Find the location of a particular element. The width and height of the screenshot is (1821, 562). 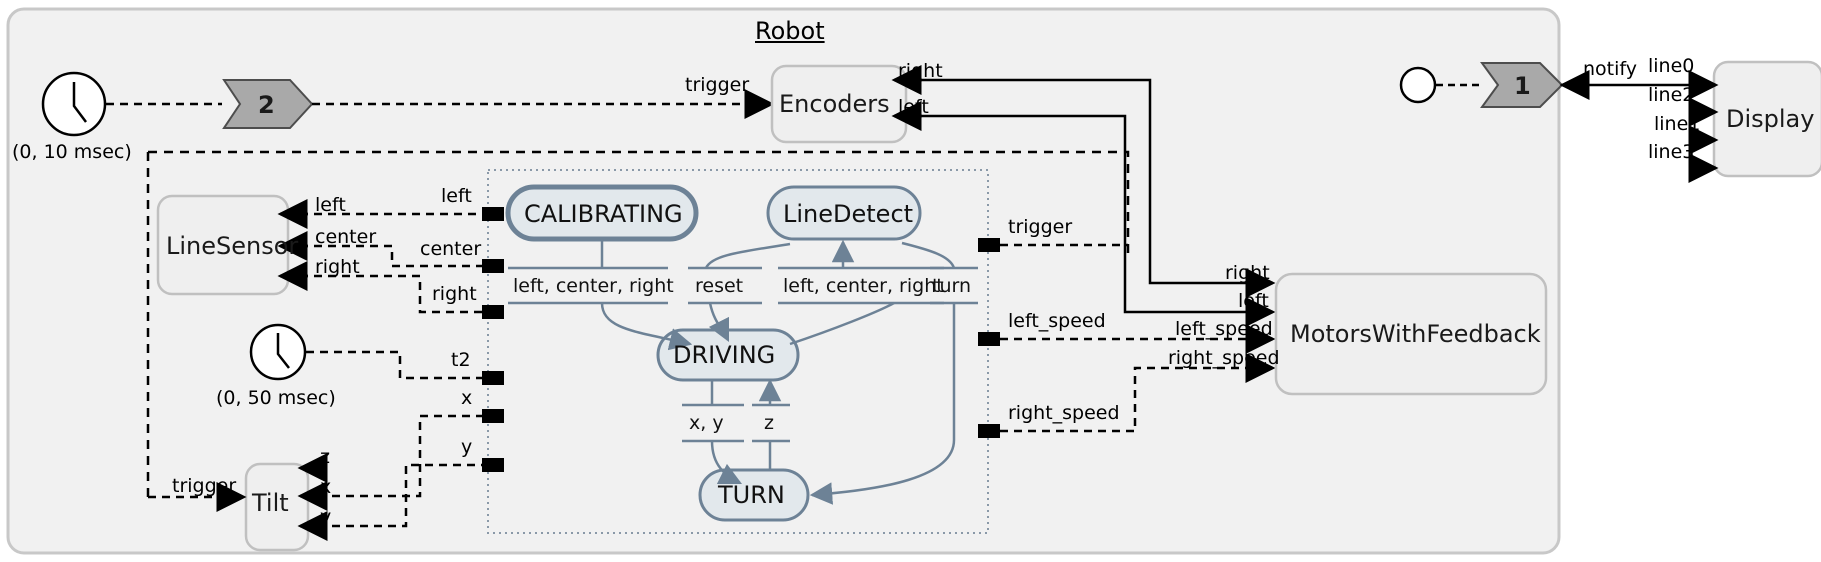

state-driving-label: DRIVING is located at coordinates (724, 355).